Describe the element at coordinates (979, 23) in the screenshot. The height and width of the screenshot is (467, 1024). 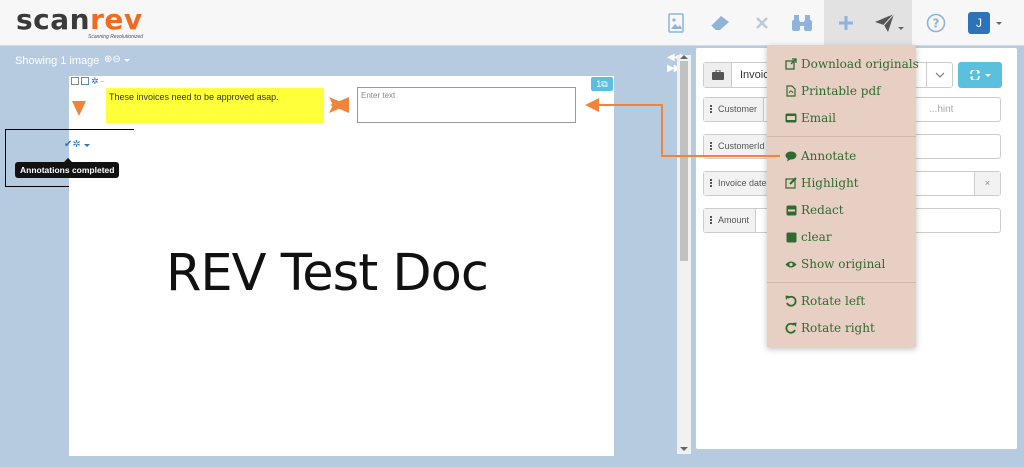
I see `user-avatar: J` at that location.